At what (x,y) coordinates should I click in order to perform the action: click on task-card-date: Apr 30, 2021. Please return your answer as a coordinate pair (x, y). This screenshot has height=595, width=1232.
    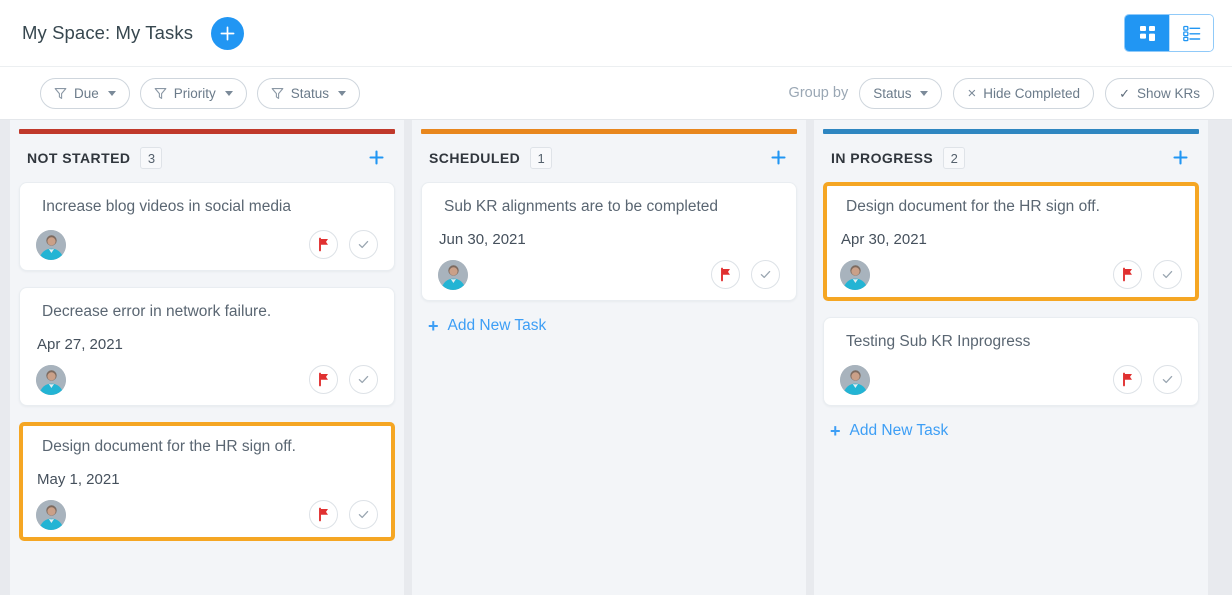
    Looking at the image, I should click on (884, 239).